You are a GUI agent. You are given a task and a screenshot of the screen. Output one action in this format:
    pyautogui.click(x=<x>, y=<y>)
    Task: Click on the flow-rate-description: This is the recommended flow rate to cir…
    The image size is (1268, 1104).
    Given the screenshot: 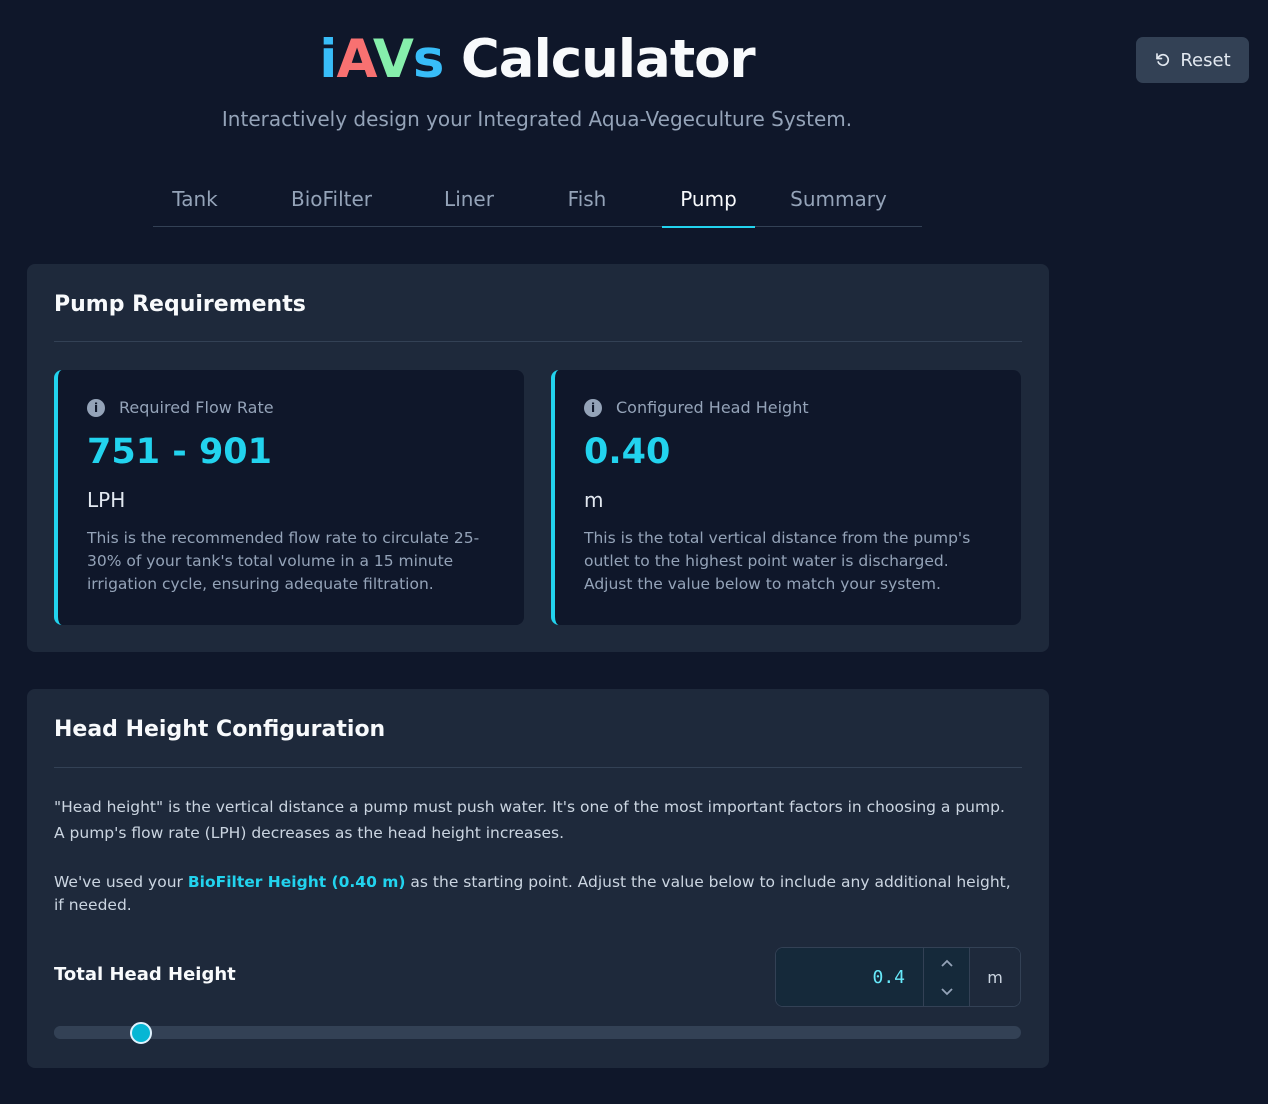 What is the action you would take?
    pyautogui.click(x=283, y=561)
    